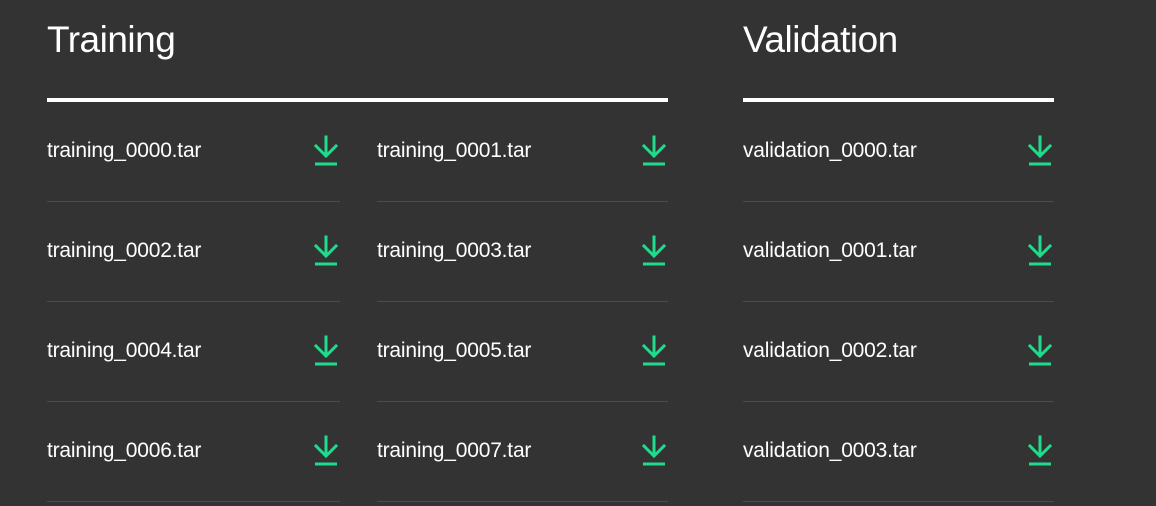 This screenshot has height=506, width=1156. What do you see at coordinates (454, 451) in the screenshot?
I see `file-name: training_0007.tar` at bounding box center [454, 451].